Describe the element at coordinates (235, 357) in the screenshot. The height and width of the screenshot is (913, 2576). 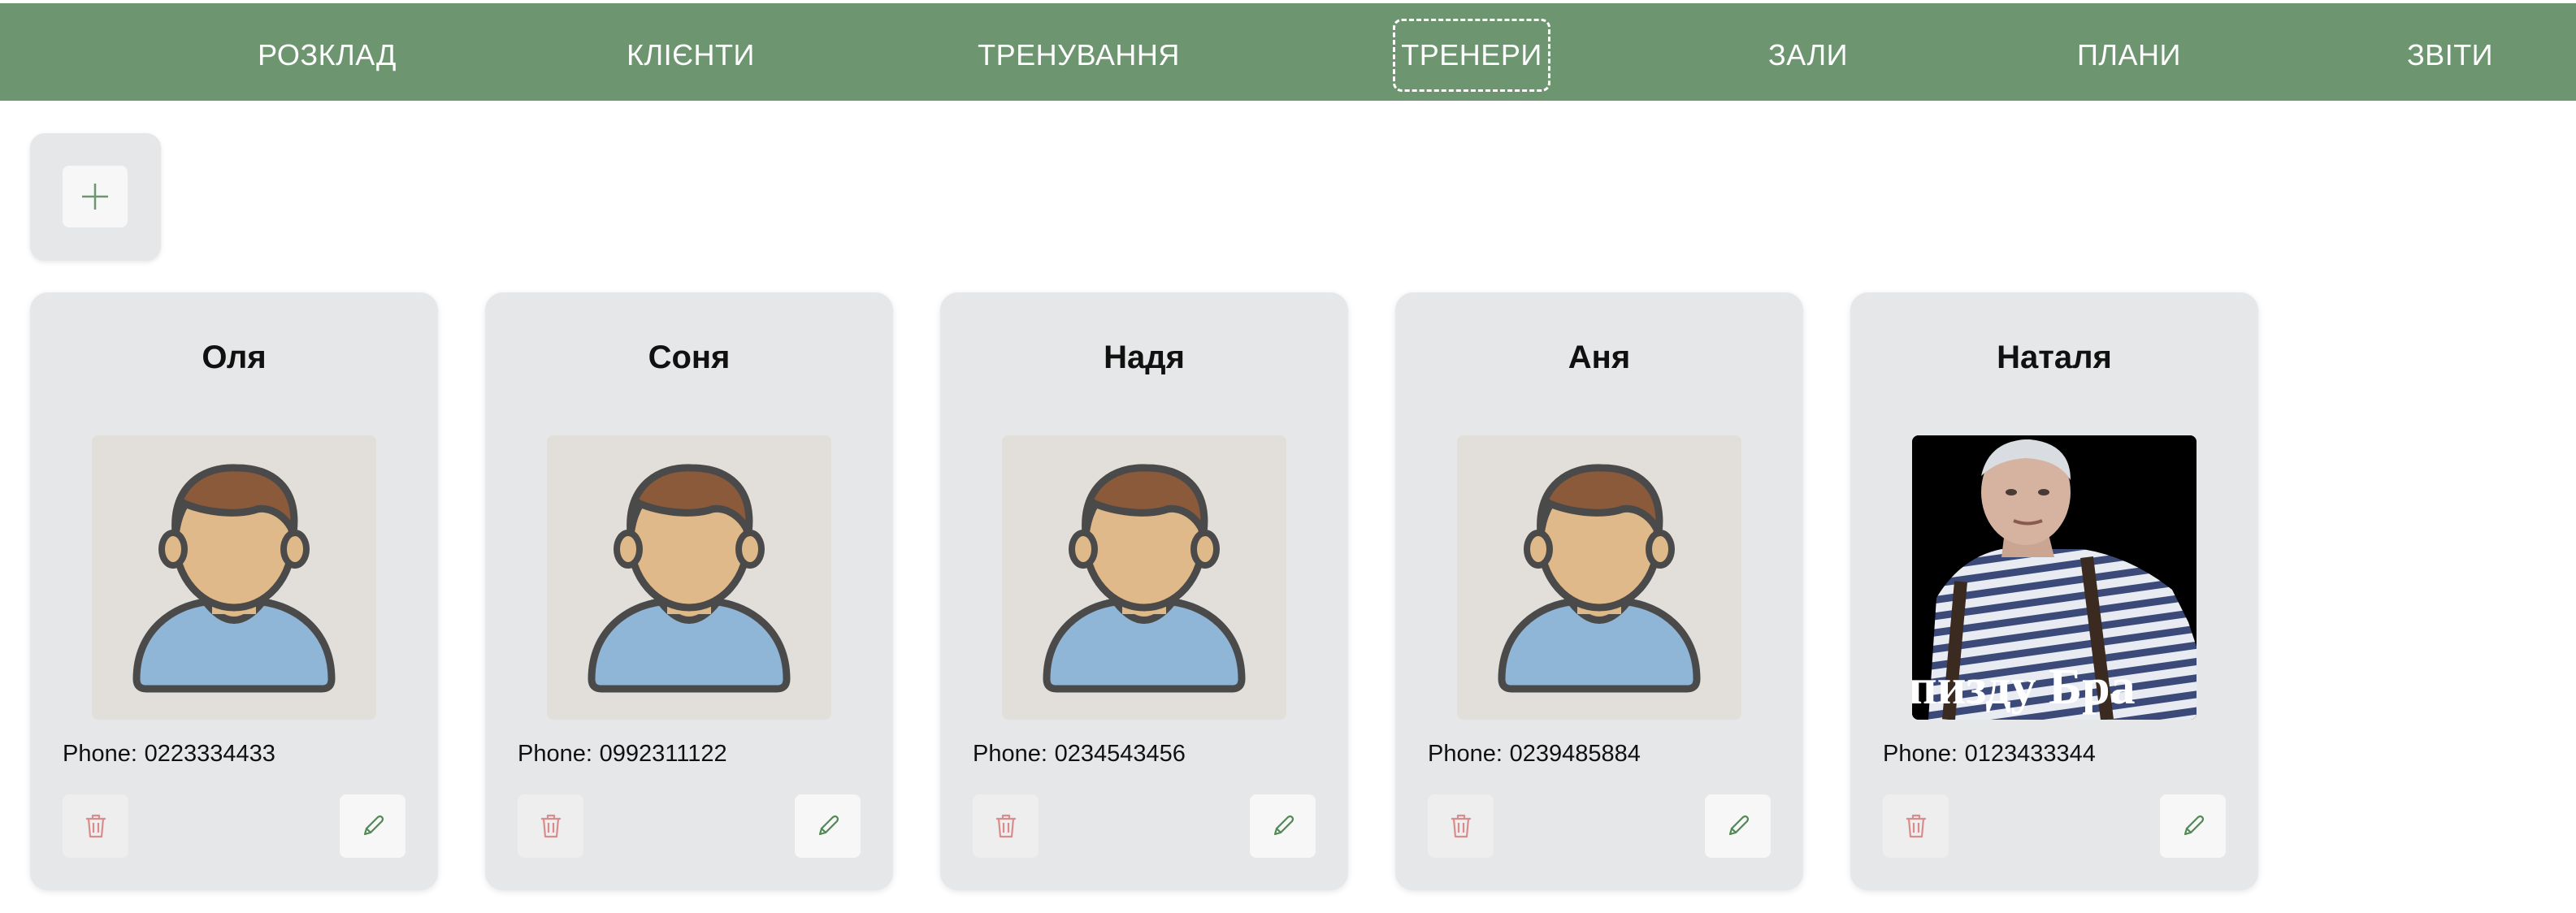
I see `trainer-name: Оля` at that location.